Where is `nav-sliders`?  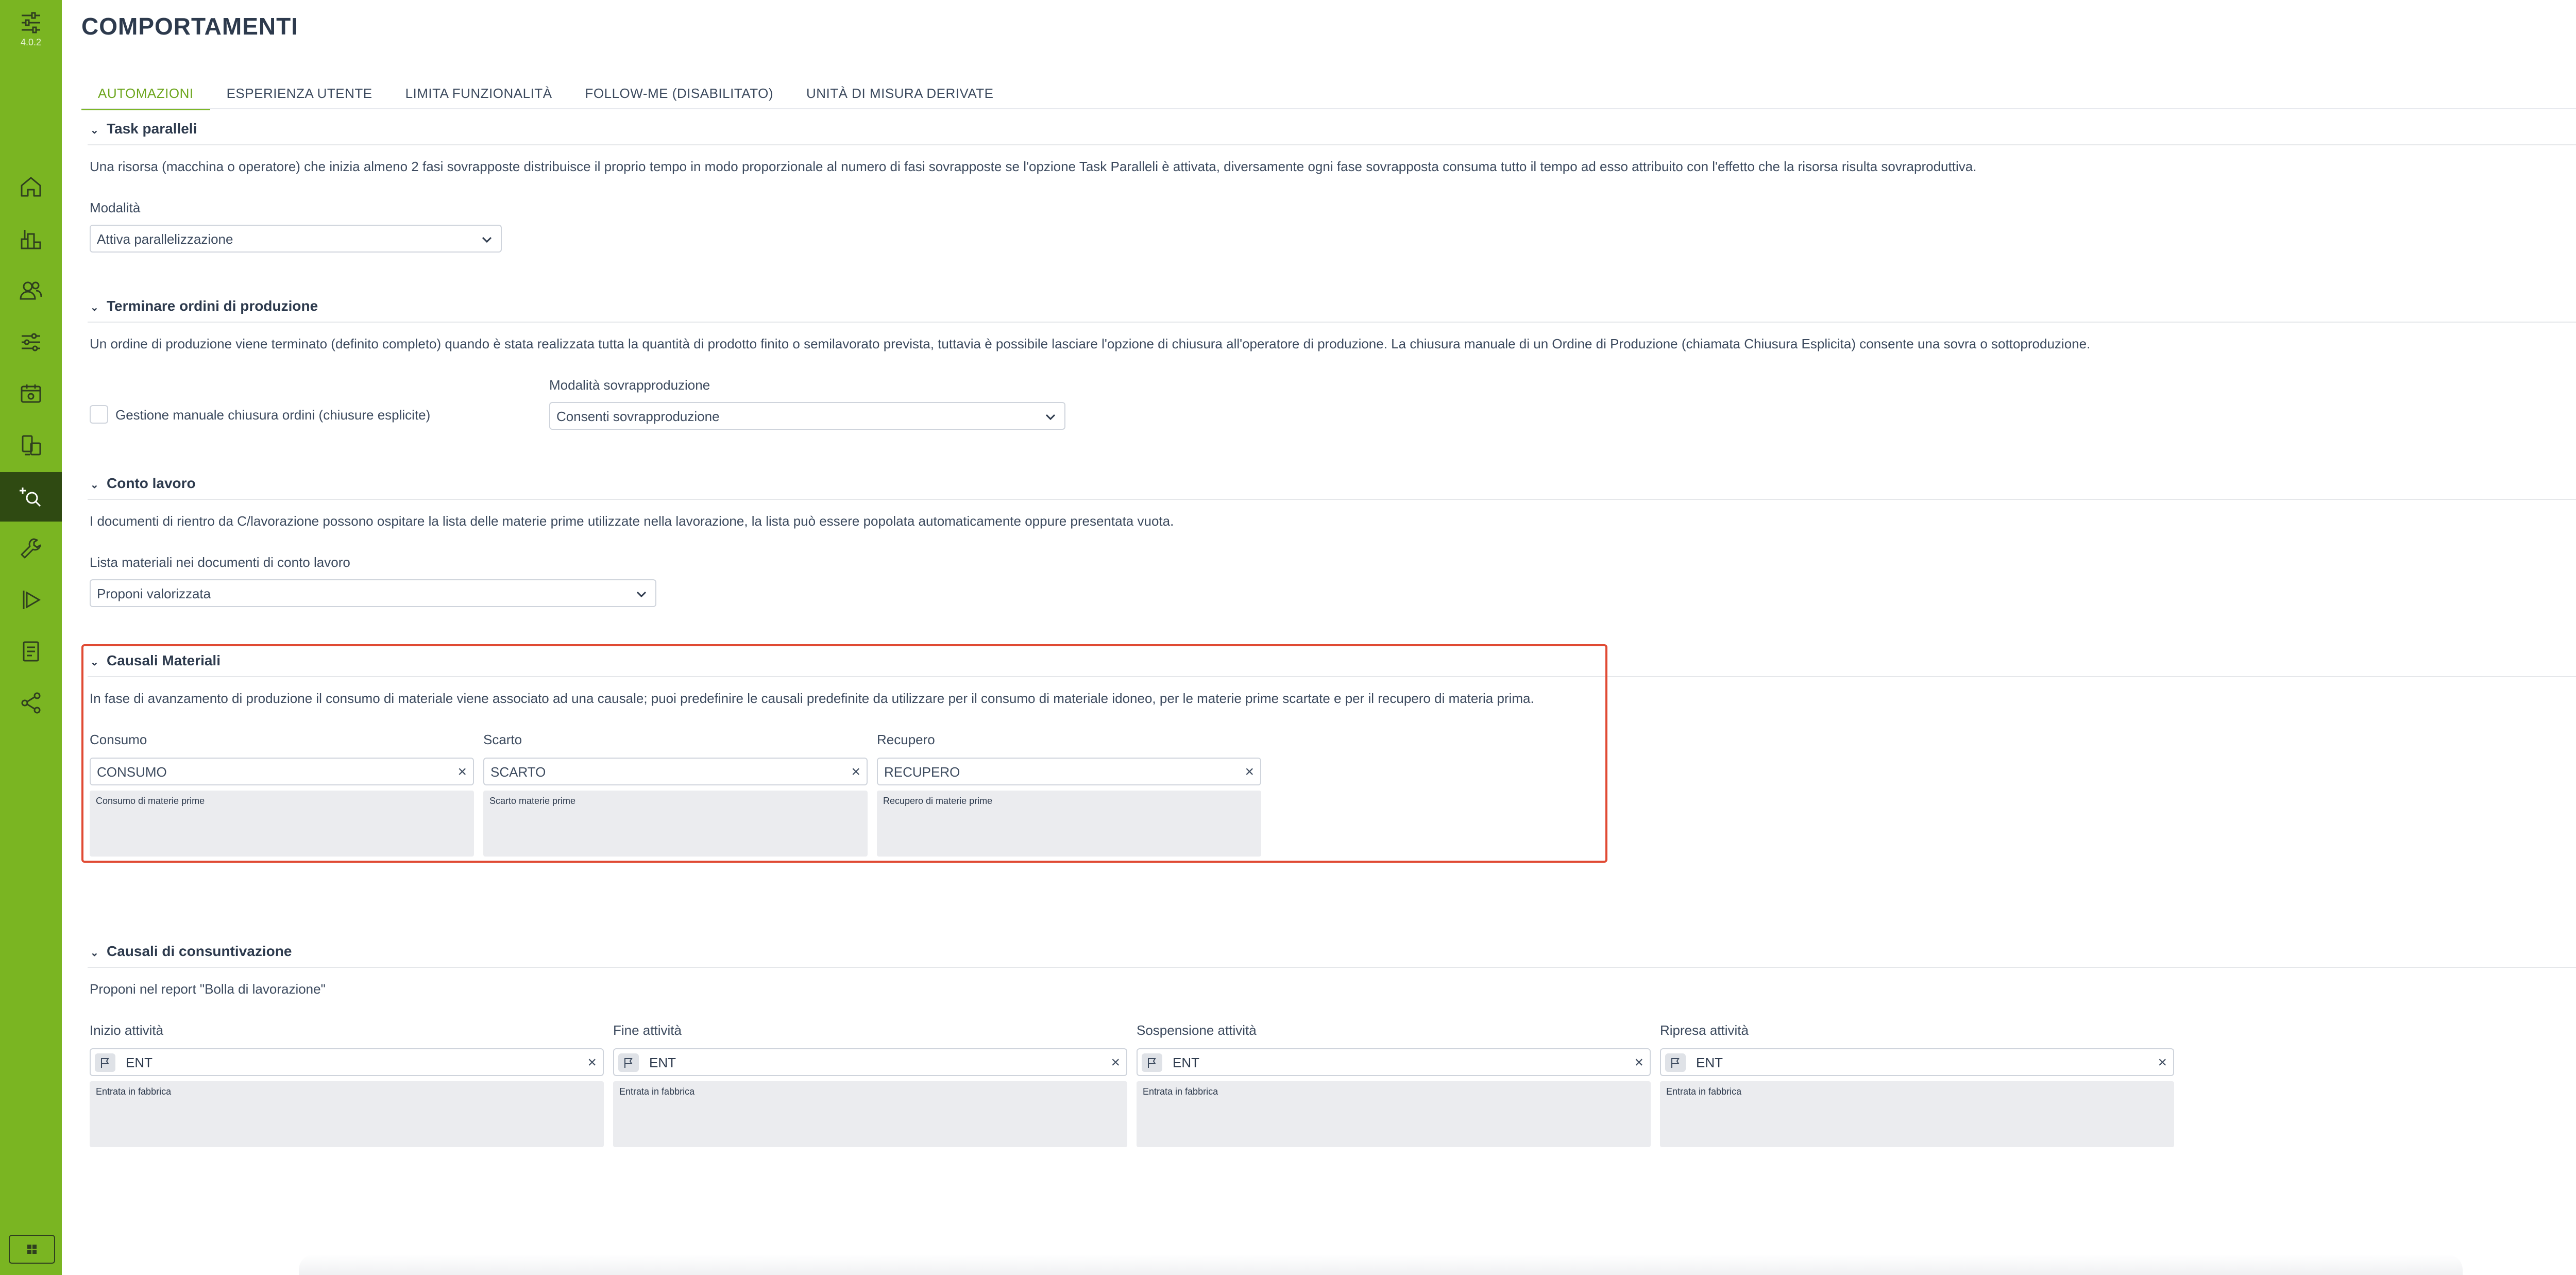
nav-sliders is located at coordinates (31, 342).